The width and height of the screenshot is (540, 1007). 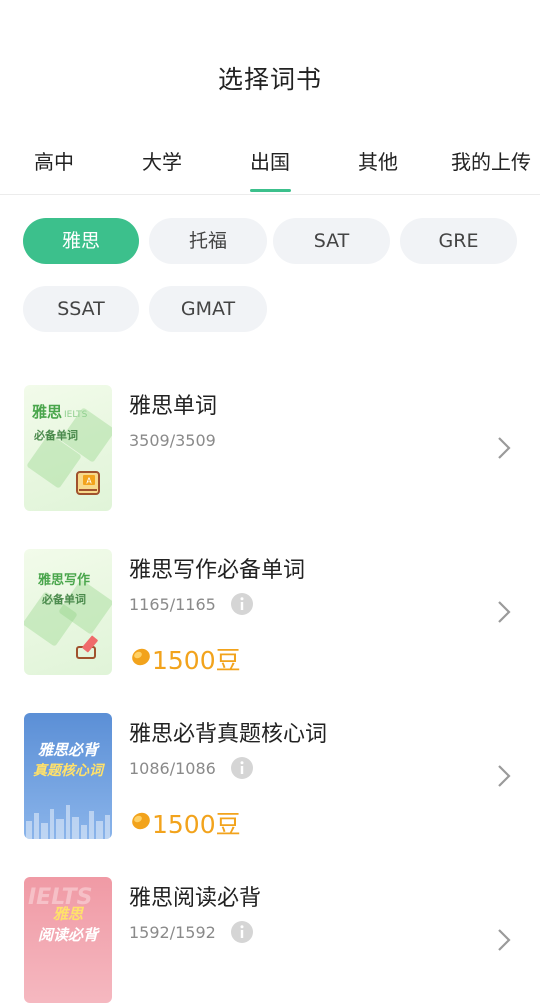 I want to click on cover-title: 雅思必背, so click(x=67, y=750).